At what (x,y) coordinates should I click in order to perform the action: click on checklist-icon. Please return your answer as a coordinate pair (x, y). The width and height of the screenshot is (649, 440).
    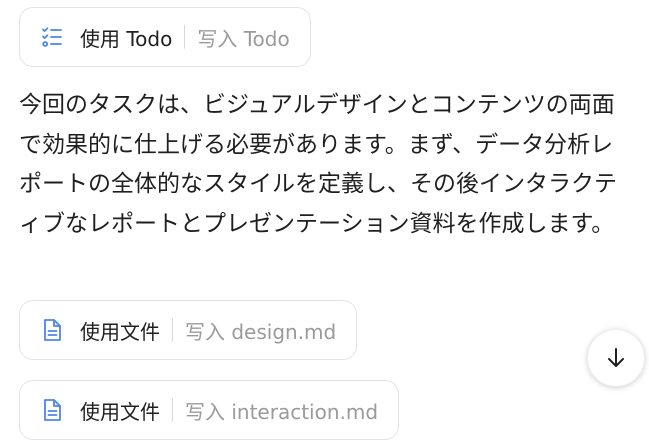
    Looking at the image, I should click on (52, 37).